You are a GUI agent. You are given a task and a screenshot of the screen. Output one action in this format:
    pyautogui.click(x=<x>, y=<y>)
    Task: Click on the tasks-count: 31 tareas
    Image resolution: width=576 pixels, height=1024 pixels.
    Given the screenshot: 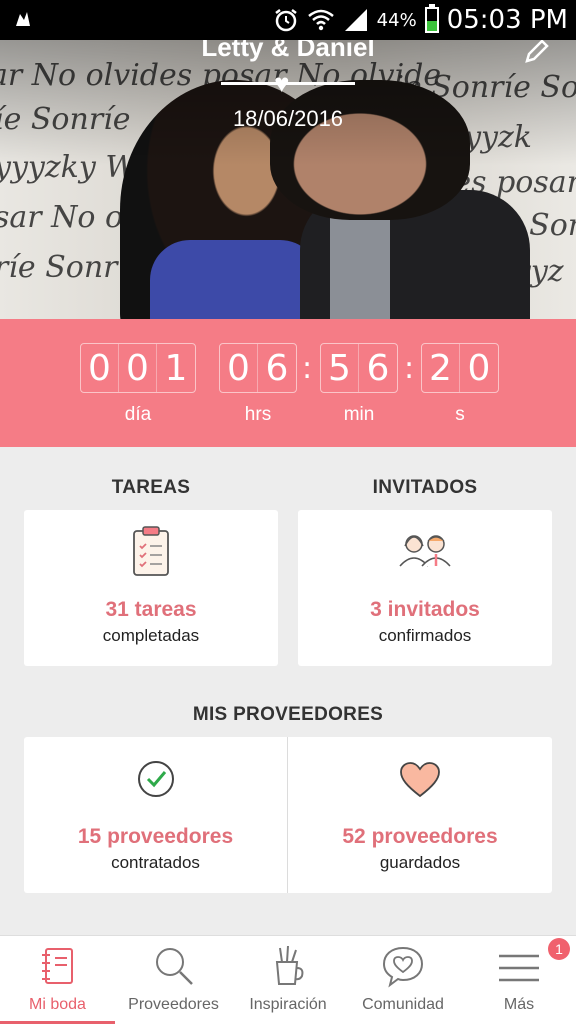 What is the action you would take?
    pyautogui.click(x=151, y=609)
    